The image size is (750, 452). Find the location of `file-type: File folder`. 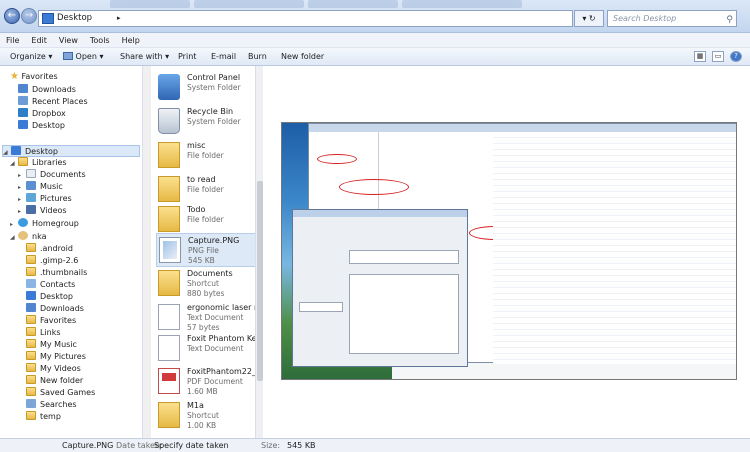

file-type: File folder is located at coordinates (205, 155).